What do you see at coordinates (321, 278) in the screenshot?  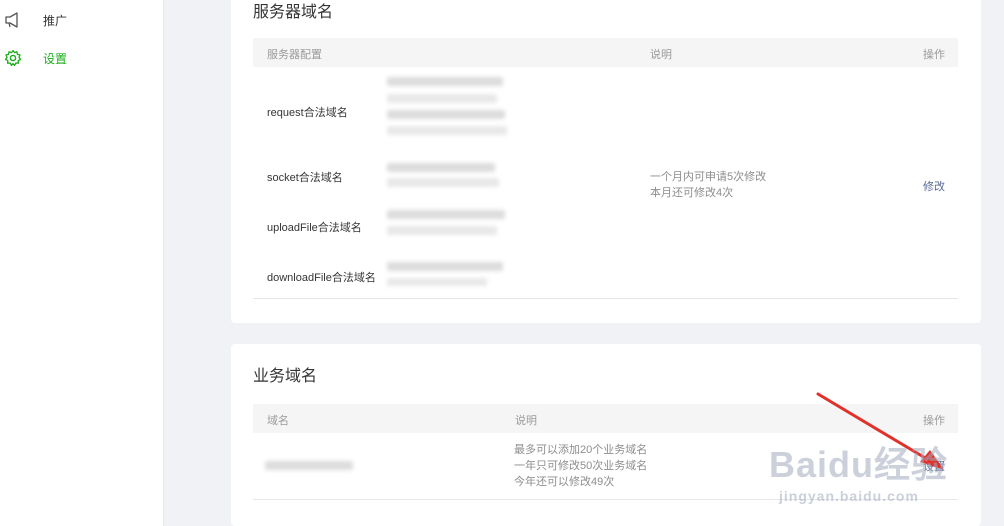 I see `row-label-downloadfile: downloadFile合法域名` at bounding box center [321, 278].